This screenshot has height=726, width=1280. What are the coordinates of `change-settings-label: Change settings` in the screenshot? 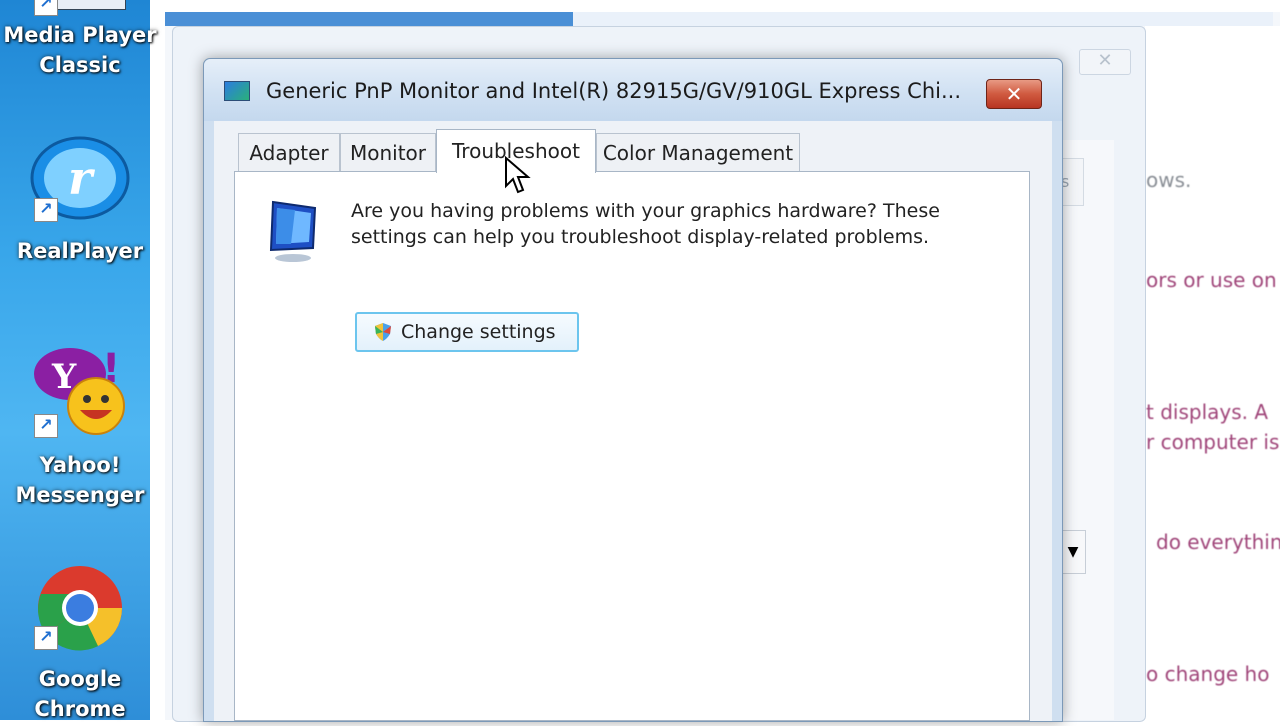 It's located at (478, 332).